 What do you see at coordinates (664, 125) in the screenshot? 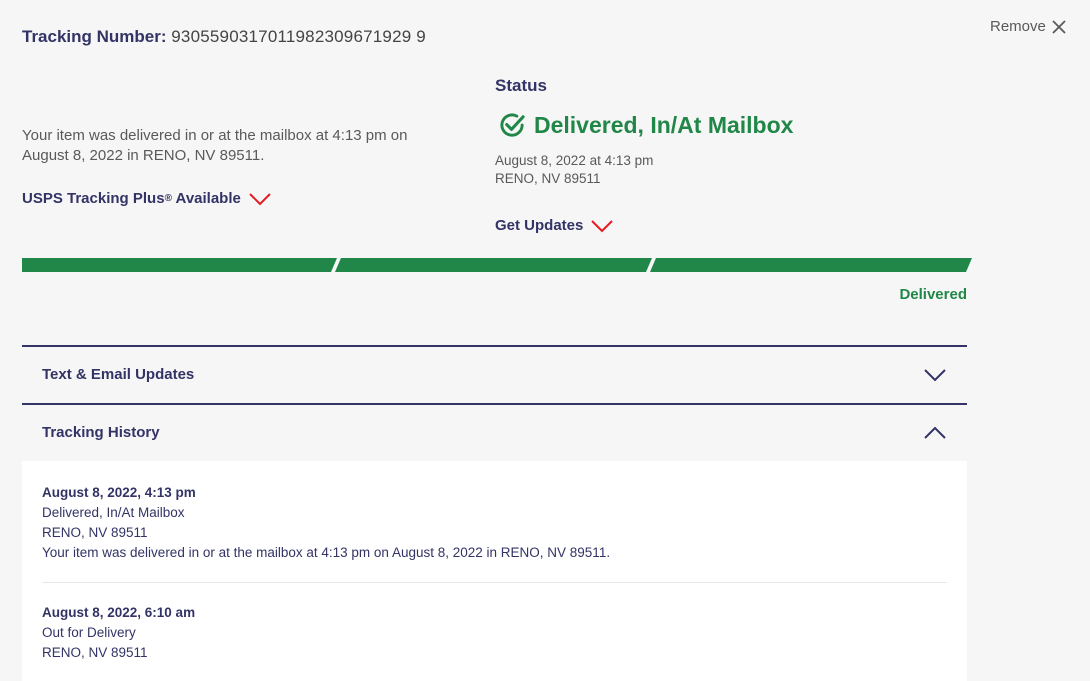
I see `status-title-text: Delivered, In/At Mailbox` at bounding box center [664, 125].